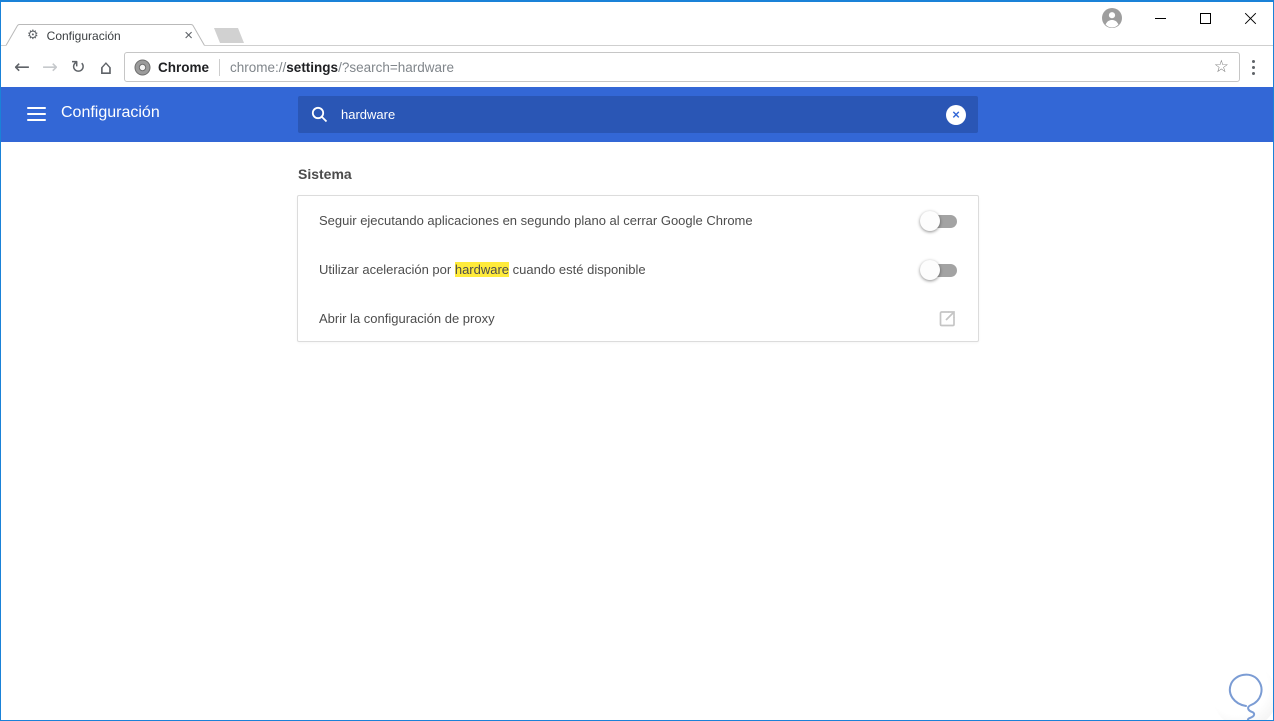 This screenshot has width=1274, height=721. What do you see at coordinates (643, 114) in the screenshot?
I see `settings-search-input` at bounding box center [643, 114].